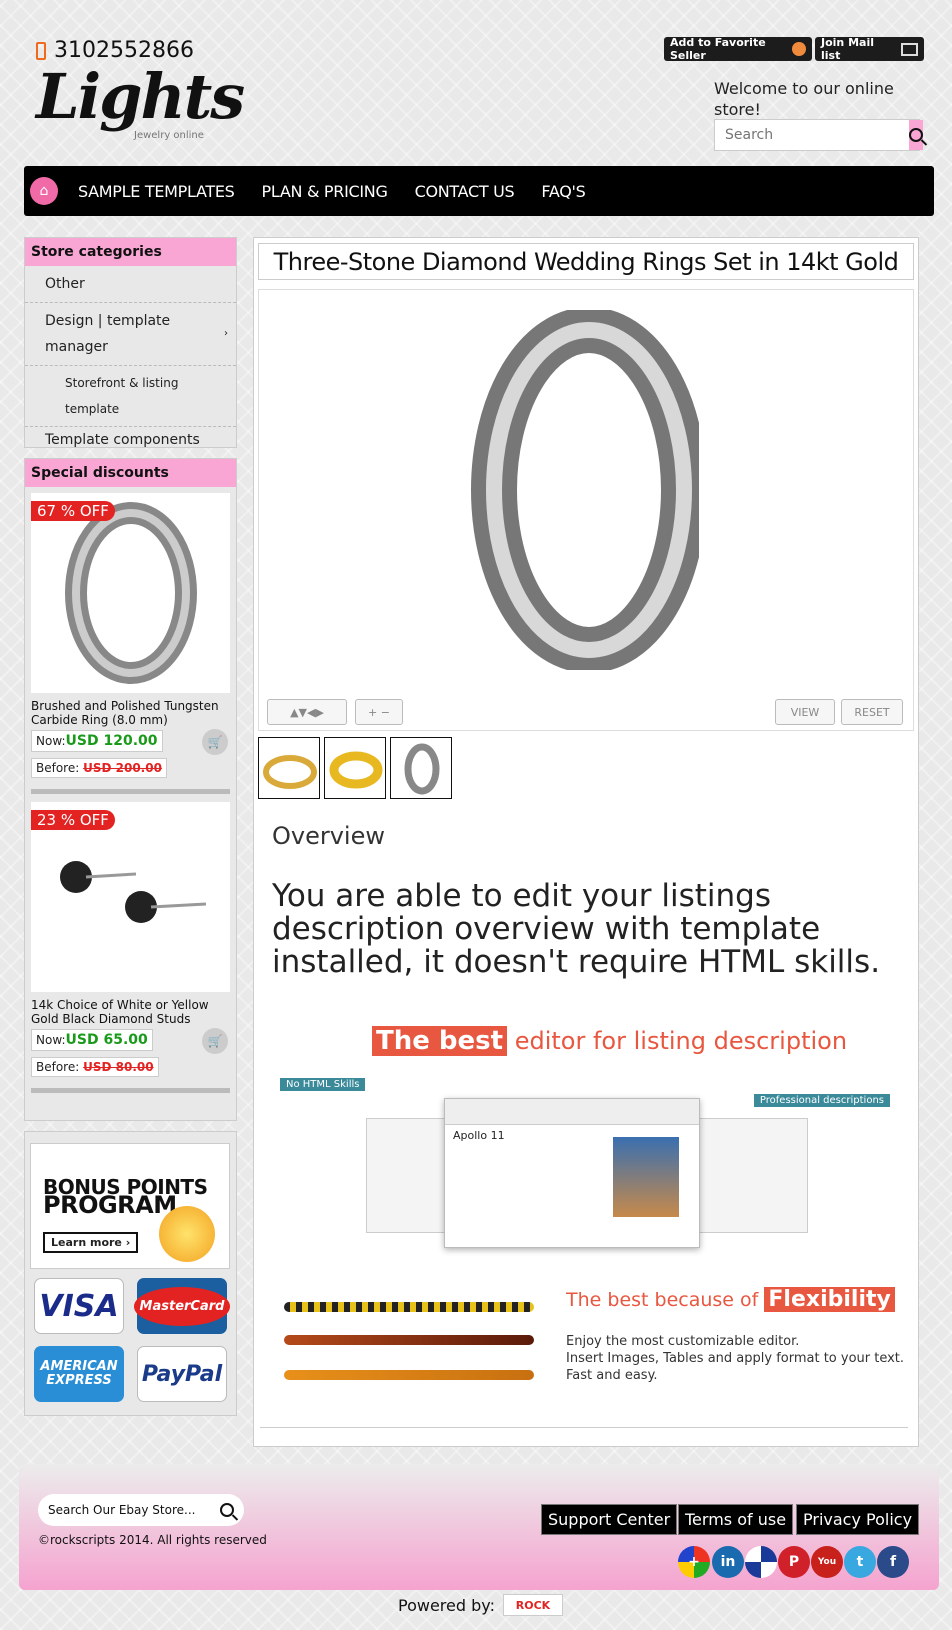 The image size is (952, 1630). What do you see at coordinates (307, 712) in the screenshot?
I see `pan-arrows: ▲▼◀▶` at bounding box center [307, 712].